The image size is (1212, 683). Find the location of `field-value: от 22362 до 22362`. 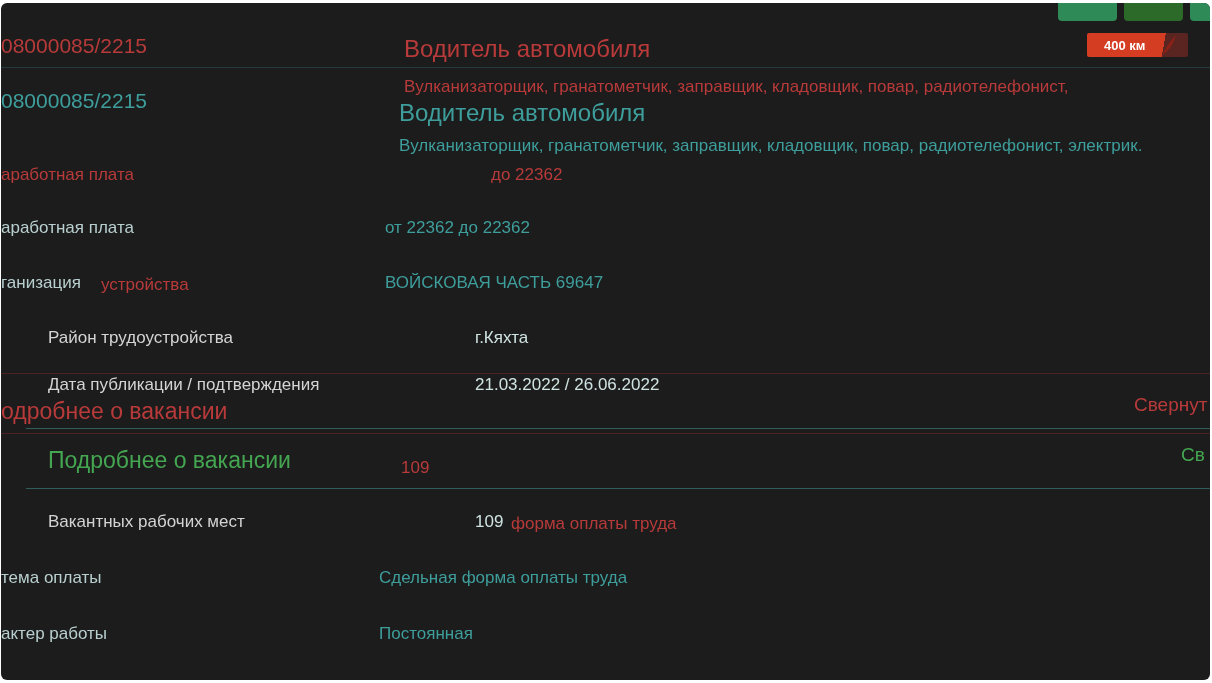

field-value: от 22362 до 22362 is located at coordinates (457, 228).